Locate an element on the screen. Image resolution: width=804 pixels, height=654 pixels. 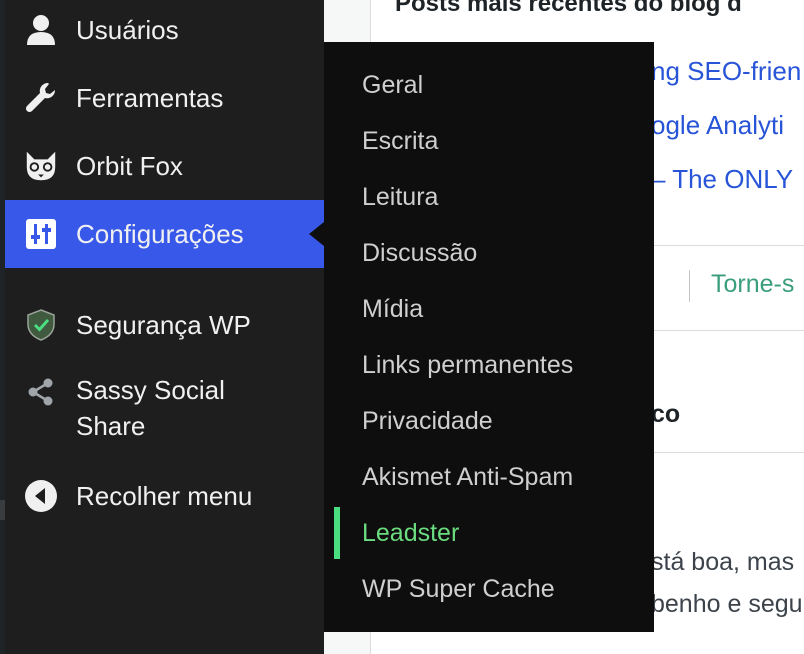
separator is located at coordinates (689, 286).